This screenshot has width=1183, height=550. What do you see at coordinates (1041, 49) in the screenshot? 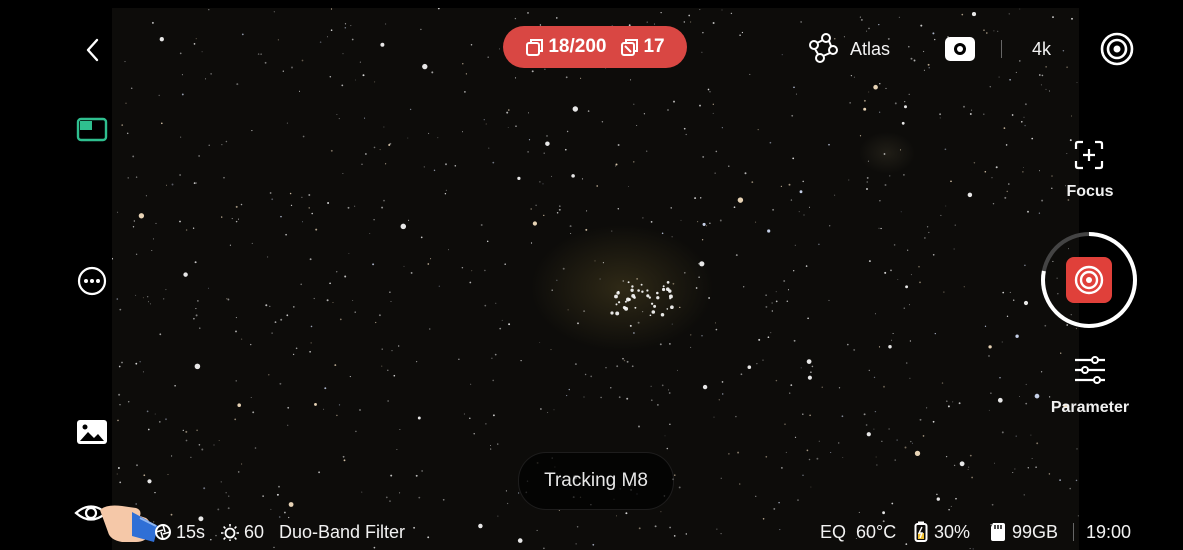
I see `resolution-button: 4k` at bounding box center [1041, 49].